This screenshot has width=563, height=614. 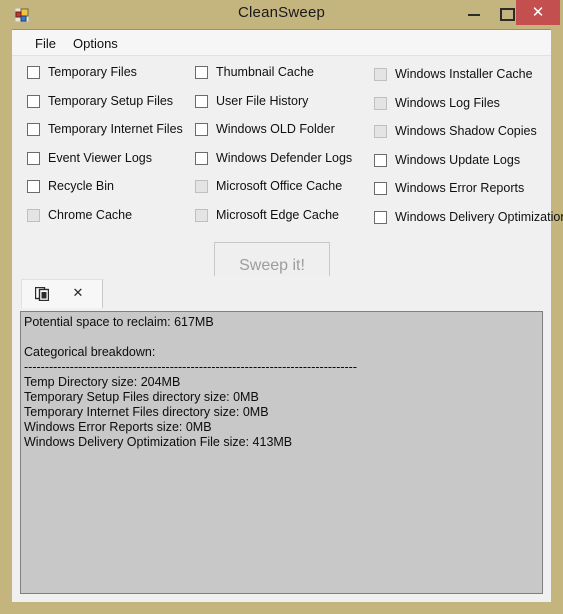 I want to click on checkbox-label: Thumbnail Cache, so click(x=265, y=72).